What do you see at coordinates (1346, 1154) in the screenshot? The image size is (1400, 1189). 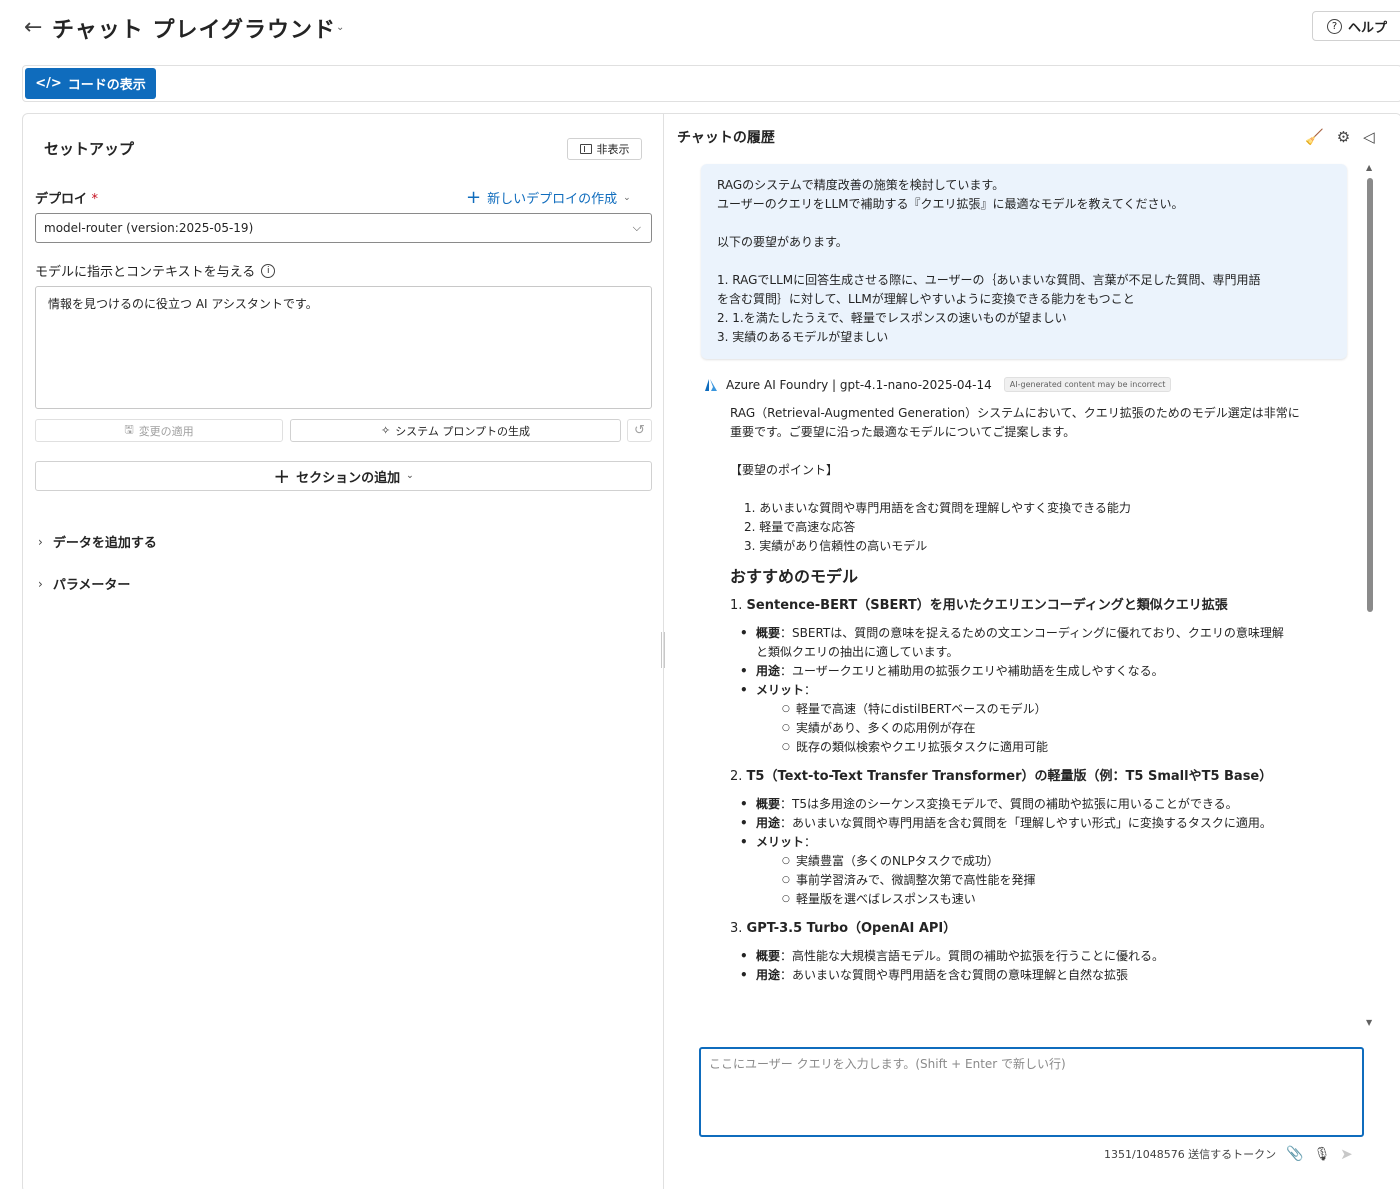 I see `send-icon: ➤` at bounding box center [1346, 1154].